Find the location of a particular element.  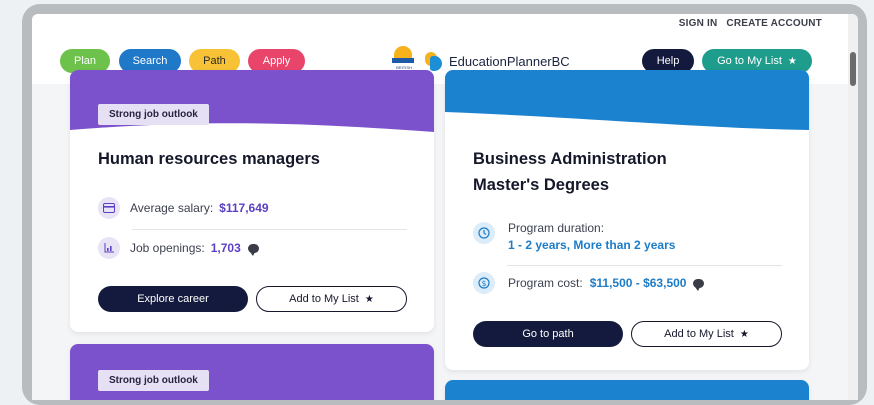

go-to-path-button: Go to path is located at coordinates (548, 334).